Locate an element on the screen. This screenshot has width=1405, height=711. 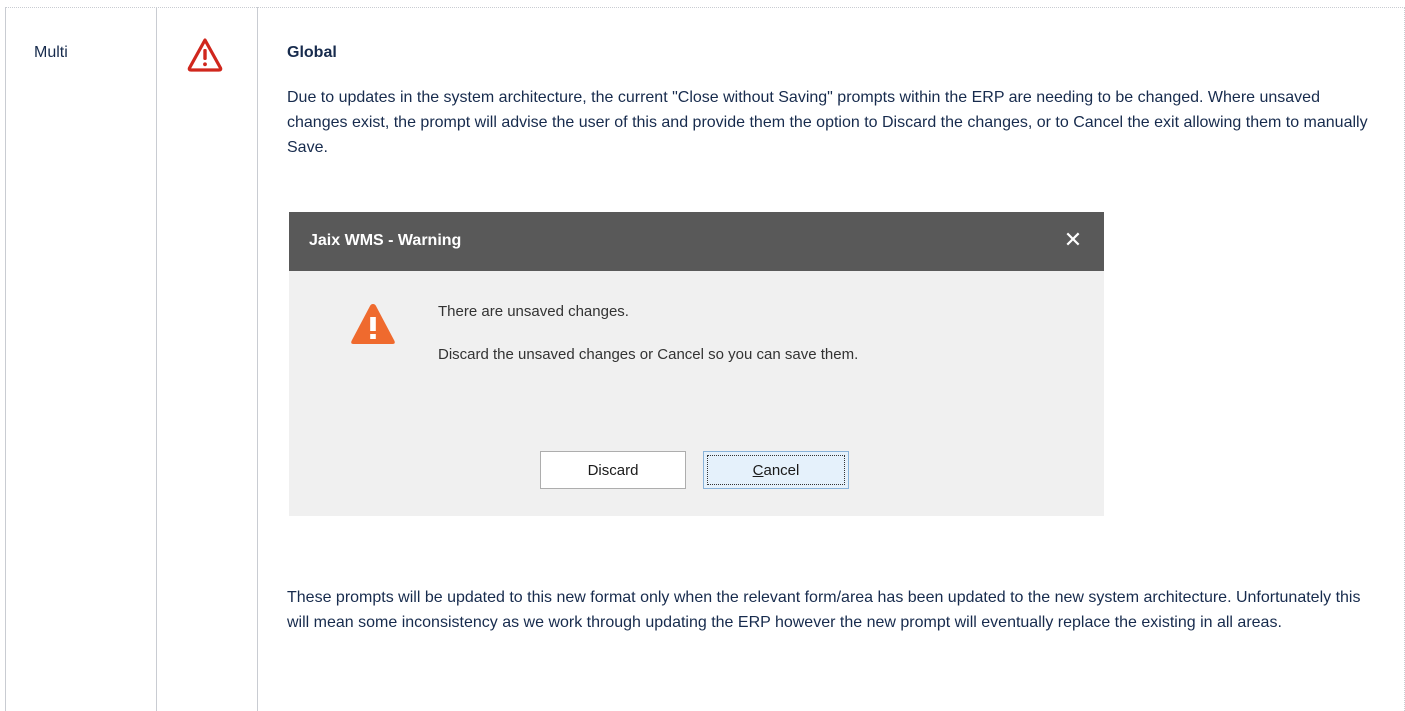
dialog-titlebar: Jaix WMS - Warning ✕ is located at coordinates (696, 241).